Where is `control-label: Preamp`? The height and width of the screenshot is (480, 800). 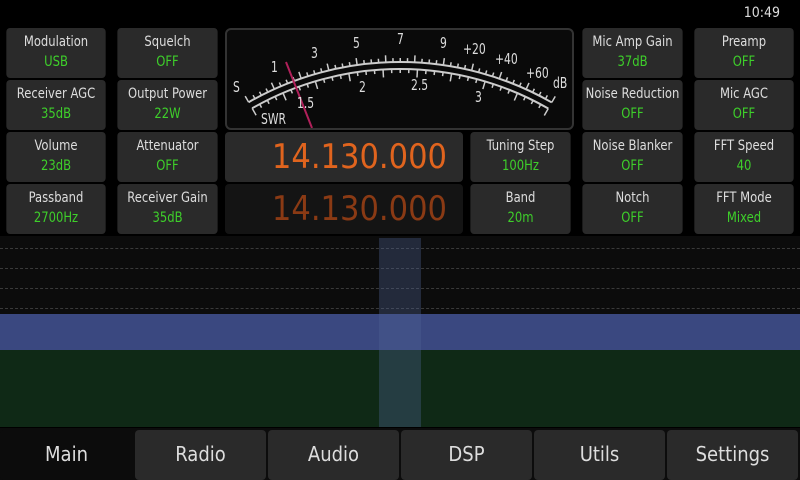
control-label: Preamp is located at coordinates (744, 42).